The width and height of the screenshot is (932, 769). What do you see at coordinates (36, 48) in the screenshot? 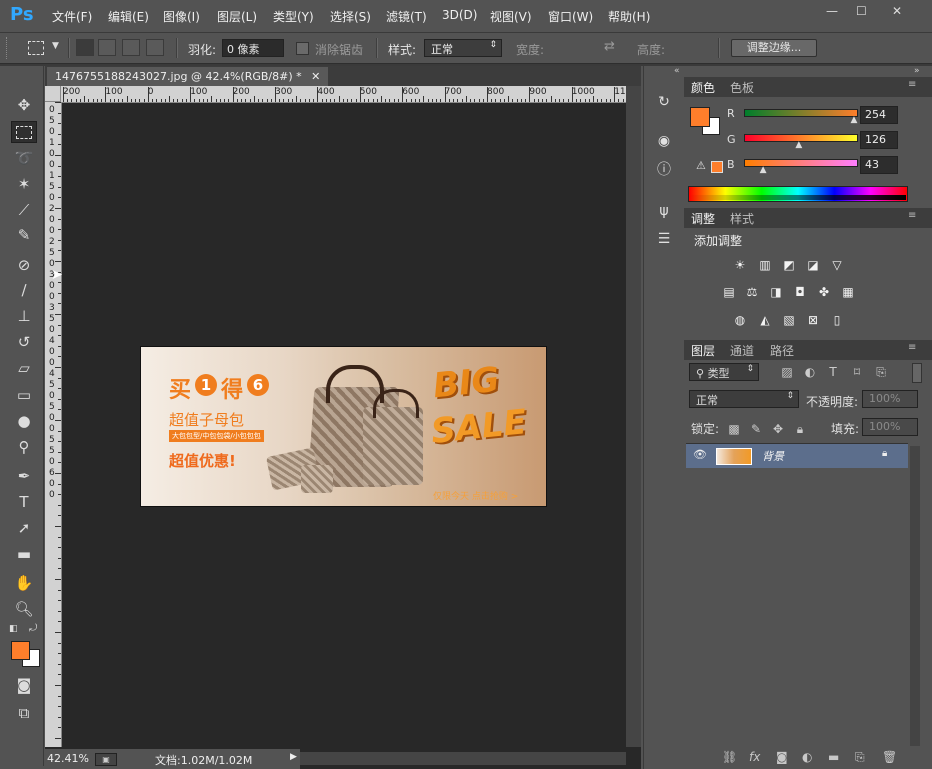
I see `marquee-preset-icon` at bounding box center [36, 48].